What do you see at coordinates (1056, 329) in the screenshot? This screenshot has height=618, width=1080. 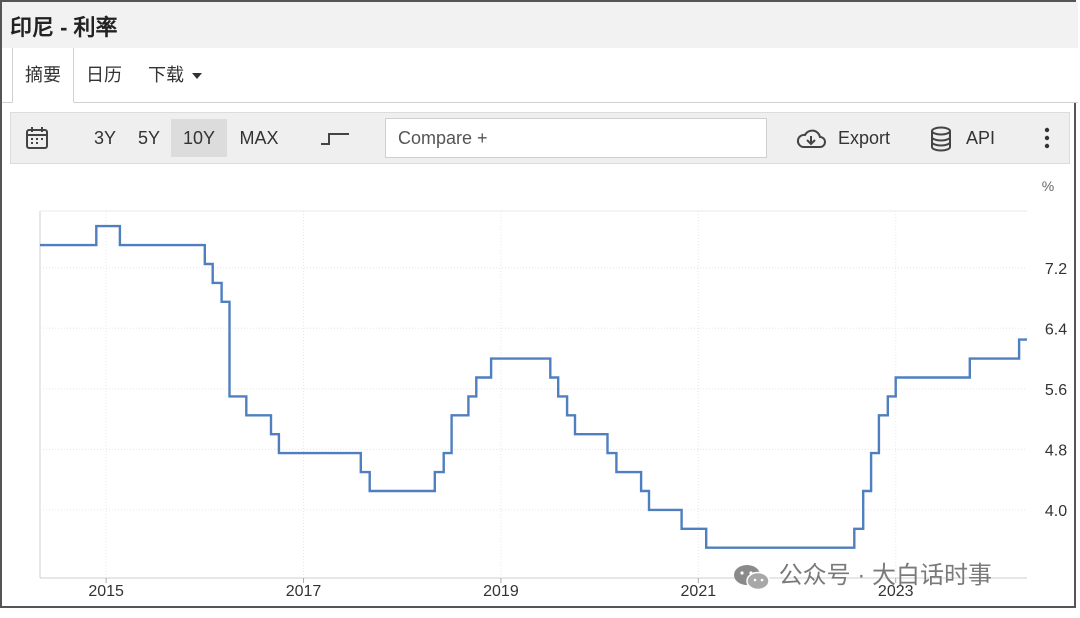 I see `y-tick-label: 6.4` at bounding box center [1056, 329].